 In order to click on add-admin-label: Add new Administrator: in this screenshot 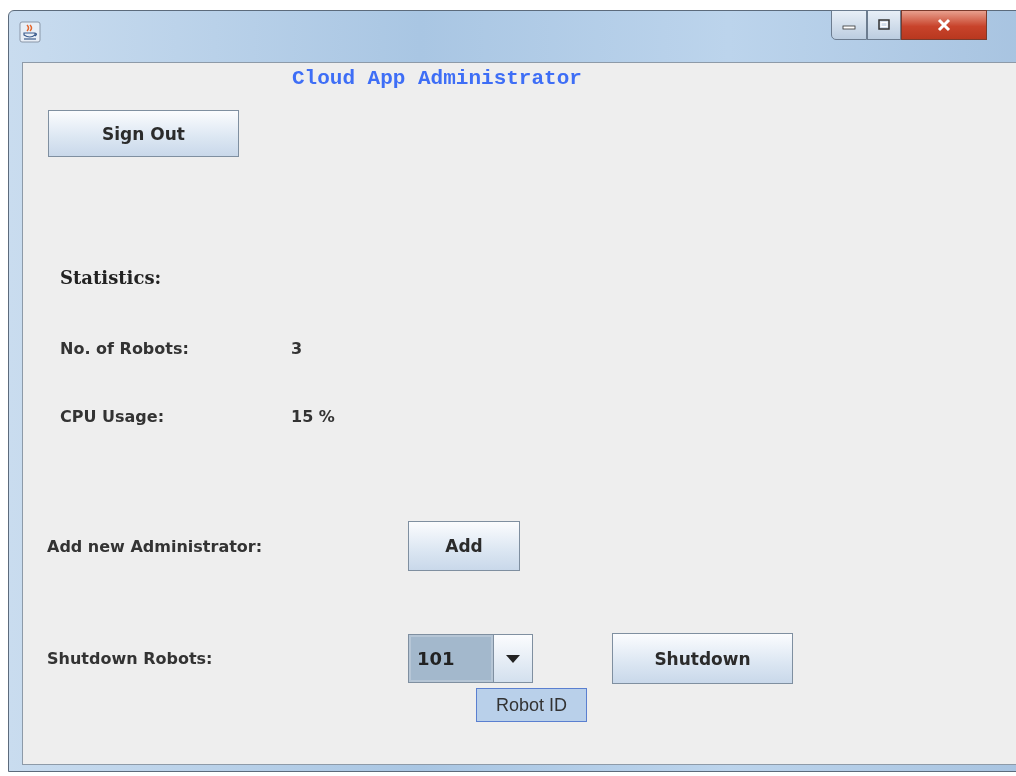, I will do `click(155, 546)`.